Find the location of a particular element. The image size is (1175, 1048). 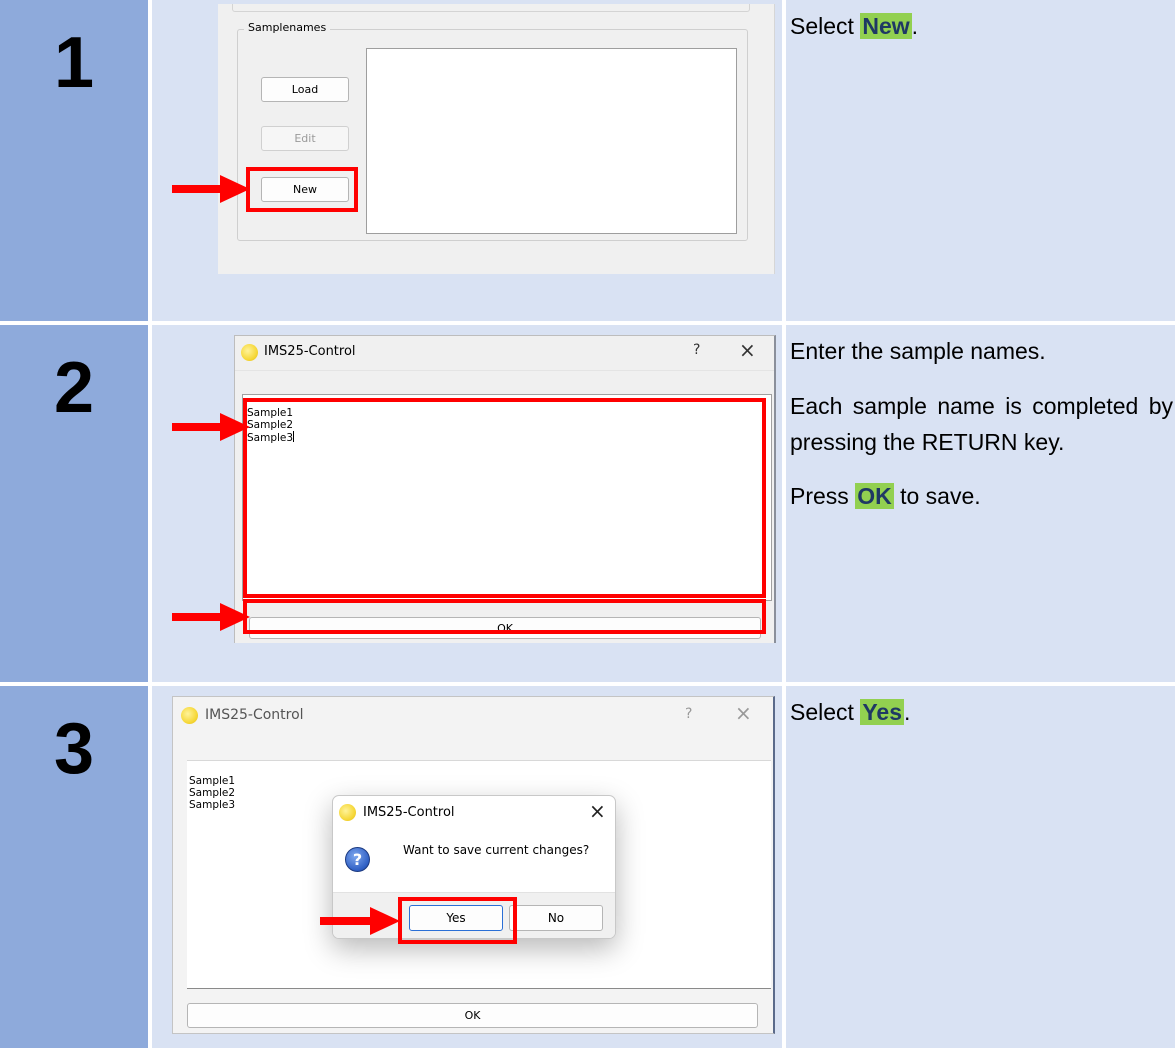

instruction-text: Select Yes. is located at coordinates (850, 712).